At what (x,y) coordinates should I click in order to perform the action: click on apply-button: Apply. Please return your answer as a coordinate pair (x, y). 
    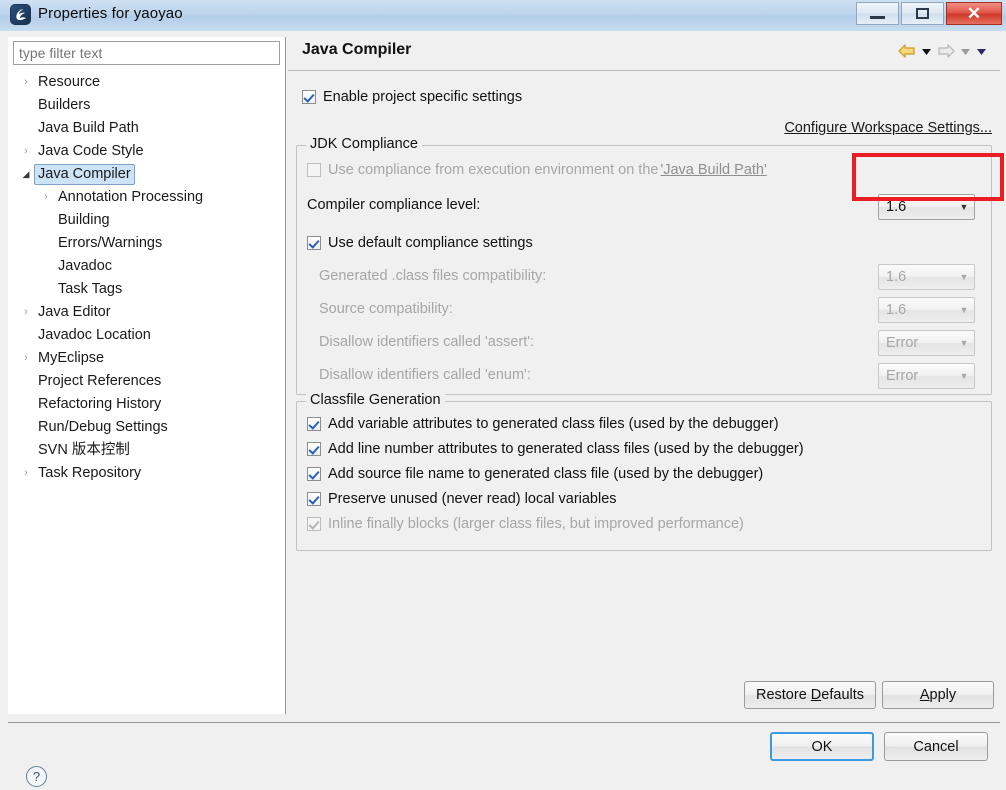
    Looking at the image, I should click on (938, 695).